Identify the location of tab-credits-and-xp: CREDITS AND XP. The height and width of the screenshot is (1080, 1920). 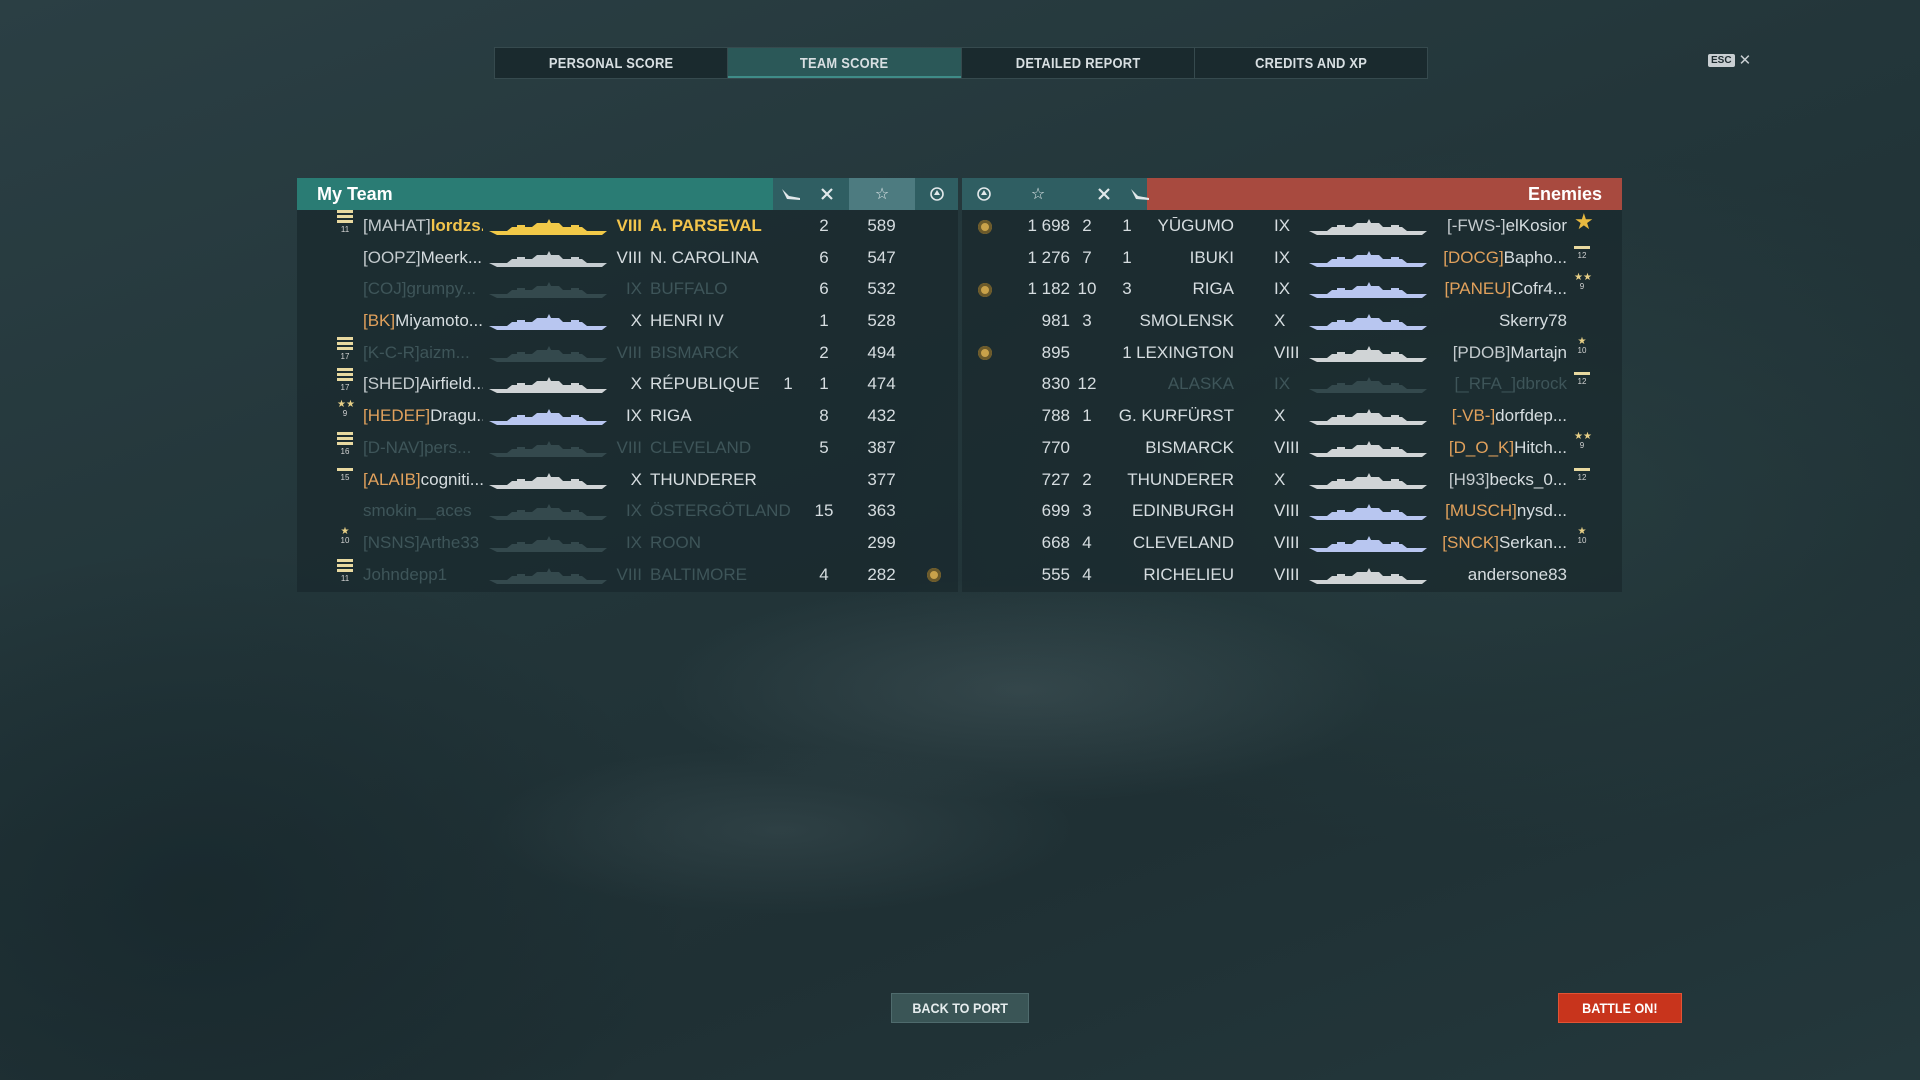
(1311, 63).